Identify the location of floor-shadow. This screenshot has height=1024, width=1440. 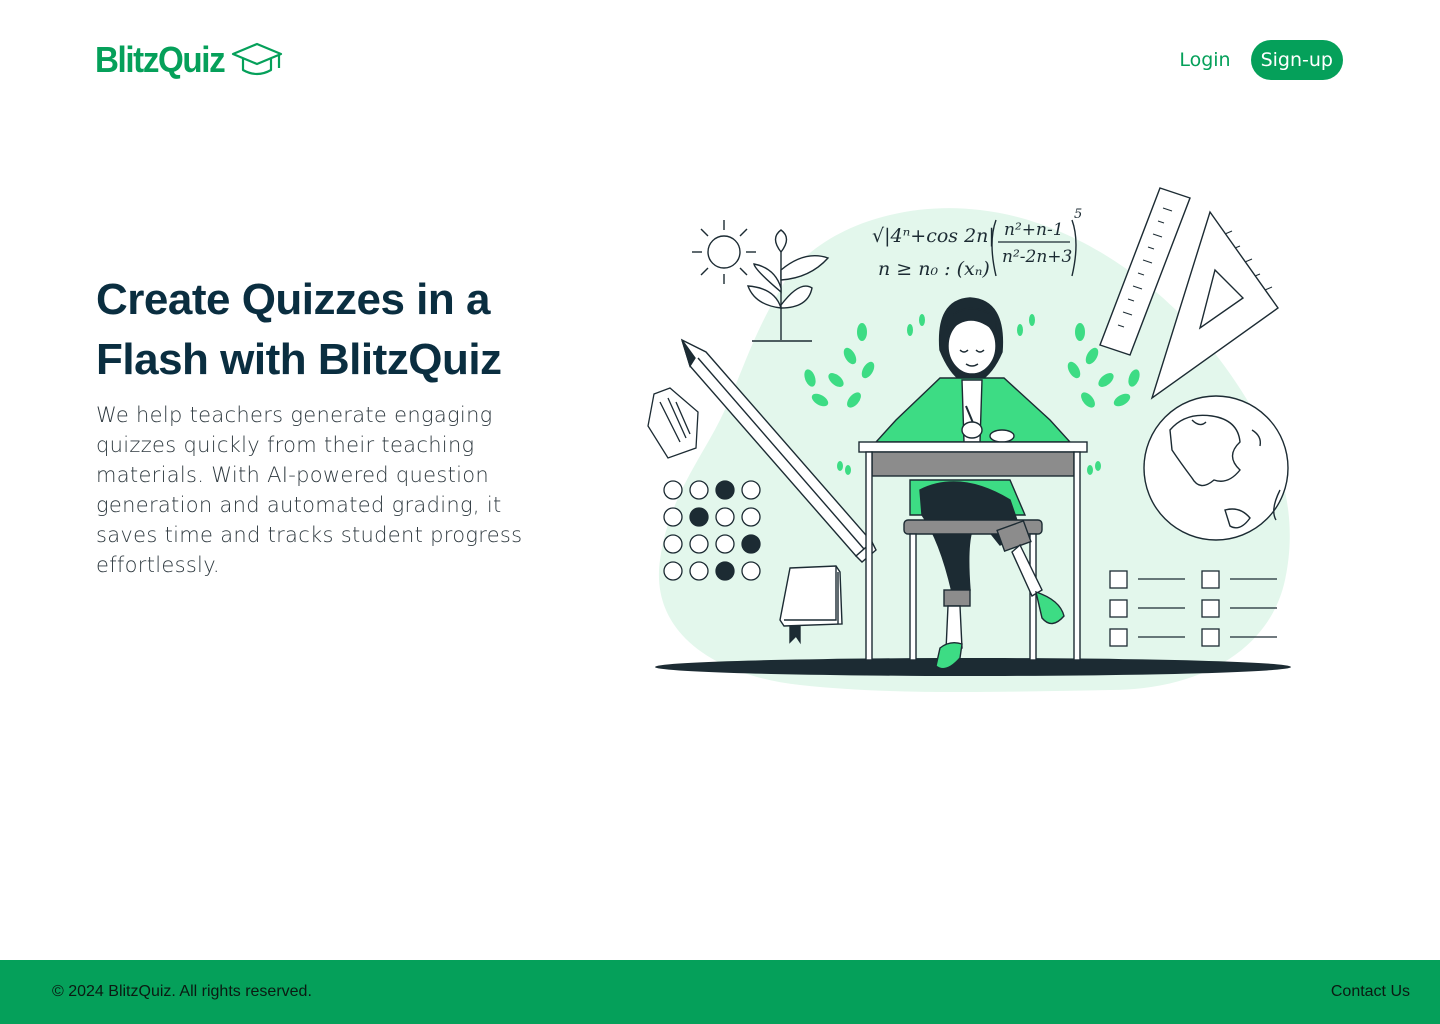
(973, 667).